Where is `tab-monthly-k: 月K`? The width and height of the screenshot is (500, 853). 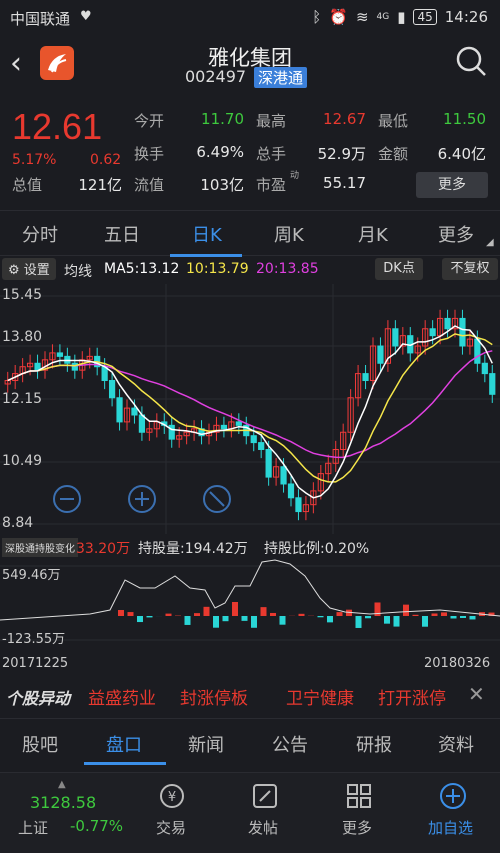
tab-monthly-k: 月K is located at coordinates (373, 234).